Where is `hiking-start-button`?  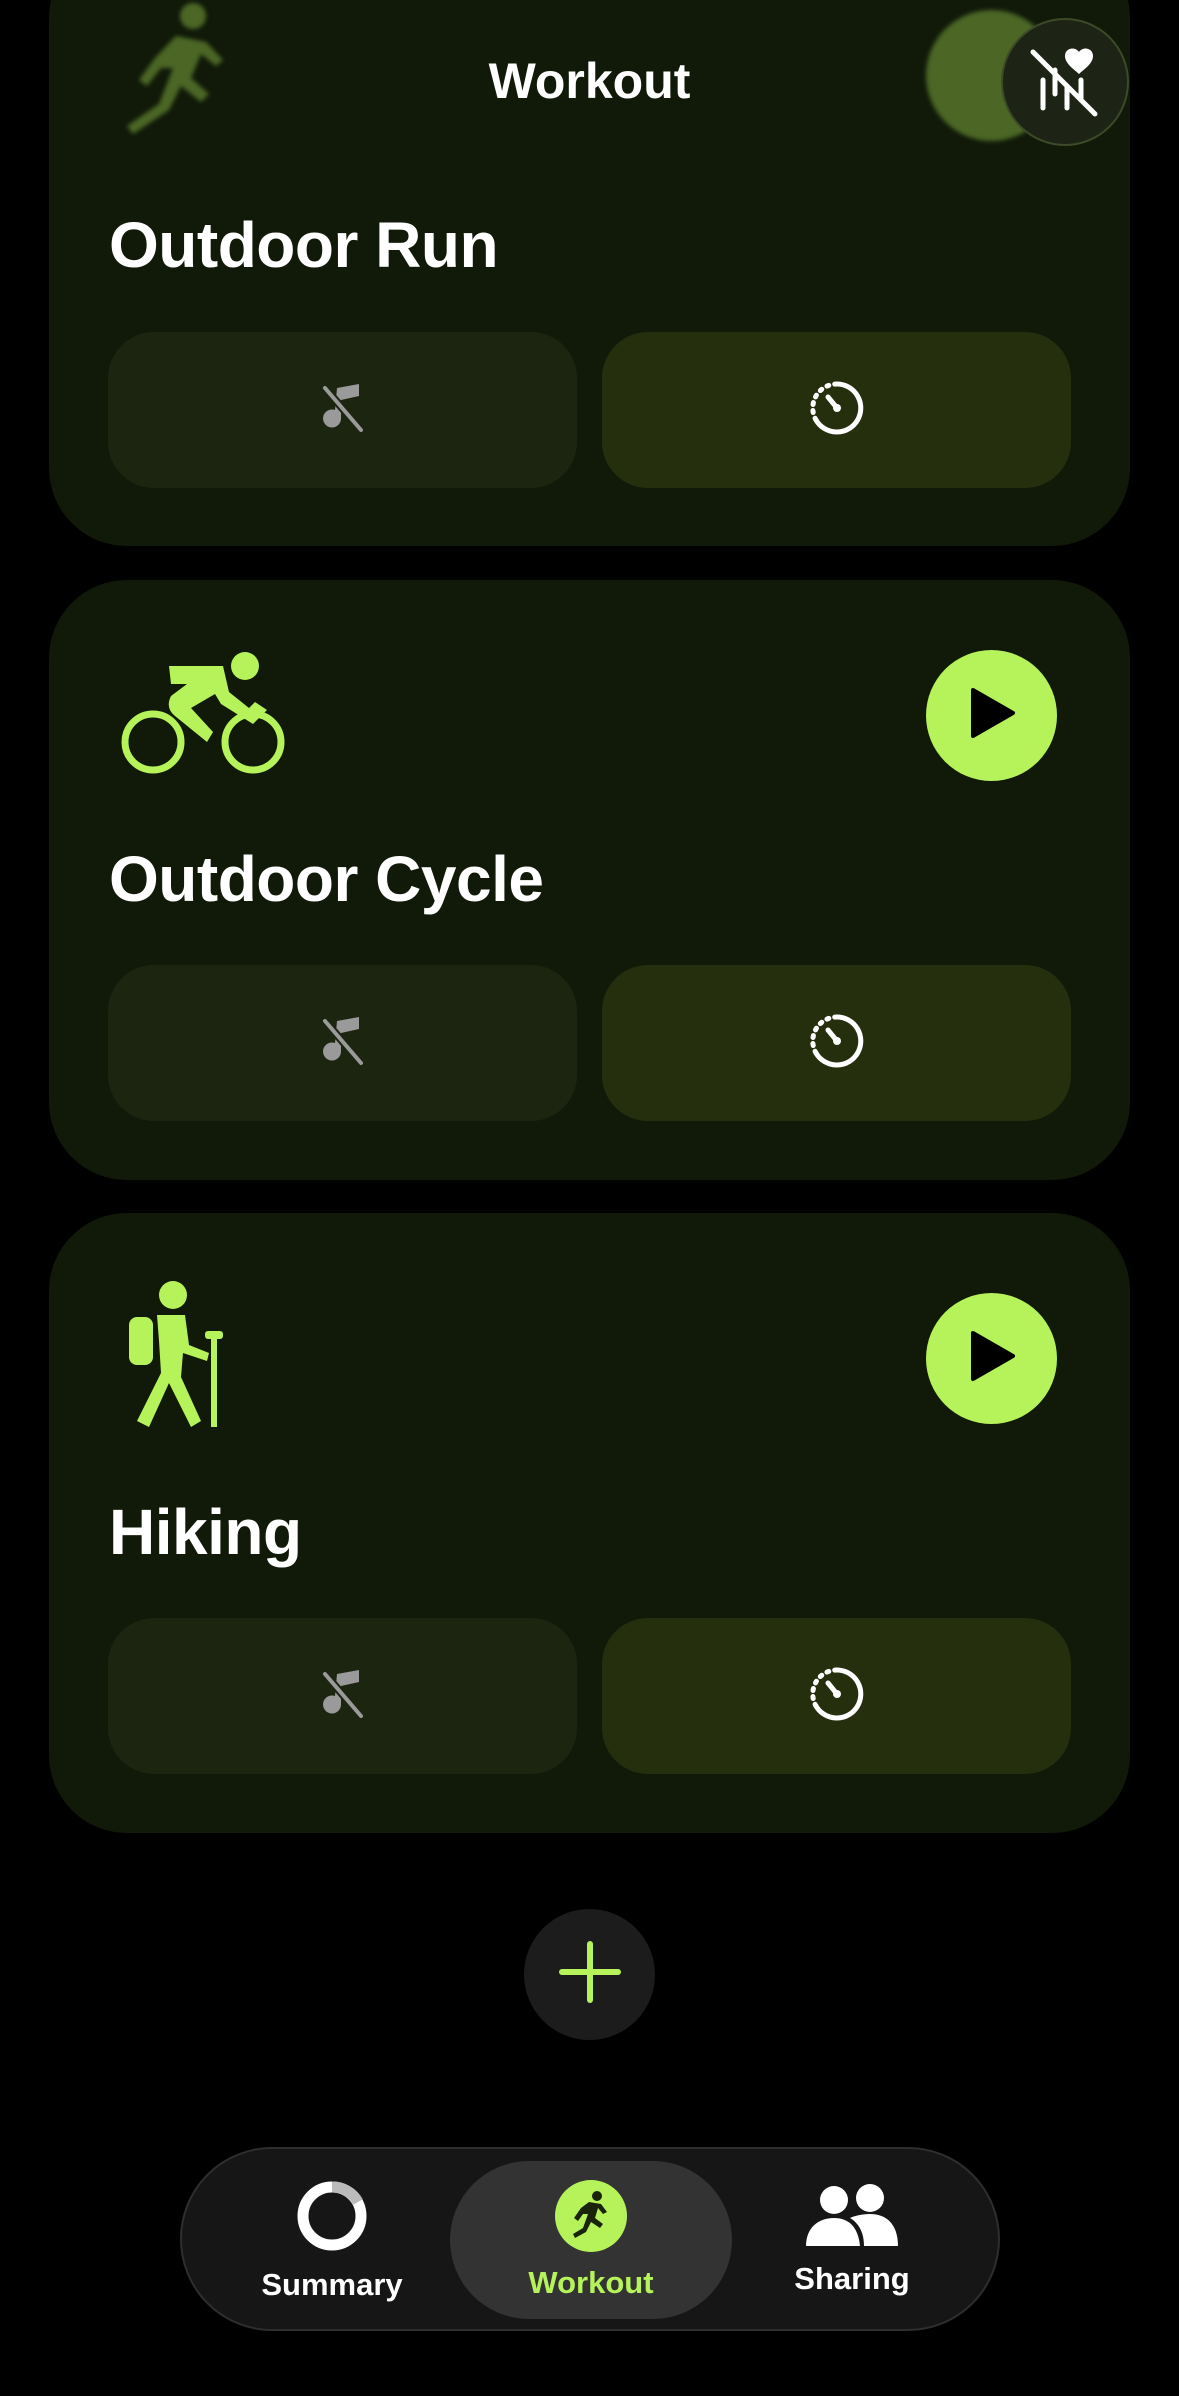 hiking-start-button is located at coordinates (991, 1358).